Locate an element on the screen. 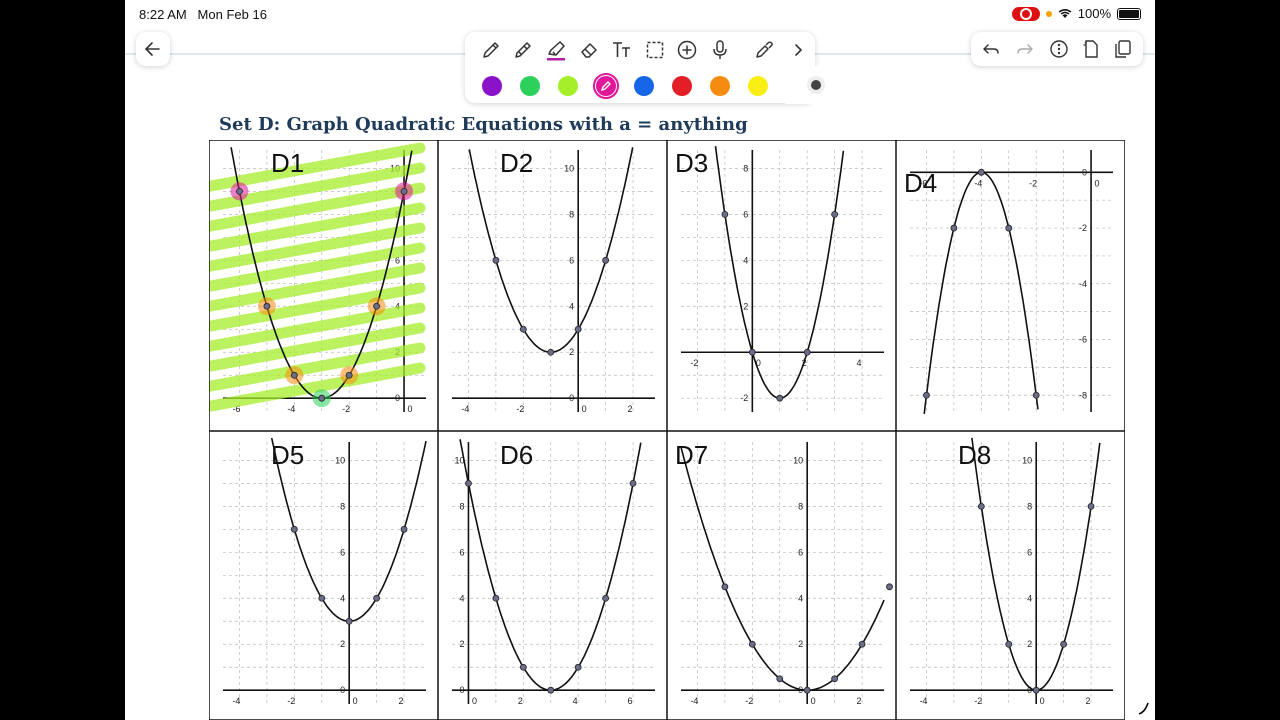  graph-label: D8 is located at coordinates (974, 455).